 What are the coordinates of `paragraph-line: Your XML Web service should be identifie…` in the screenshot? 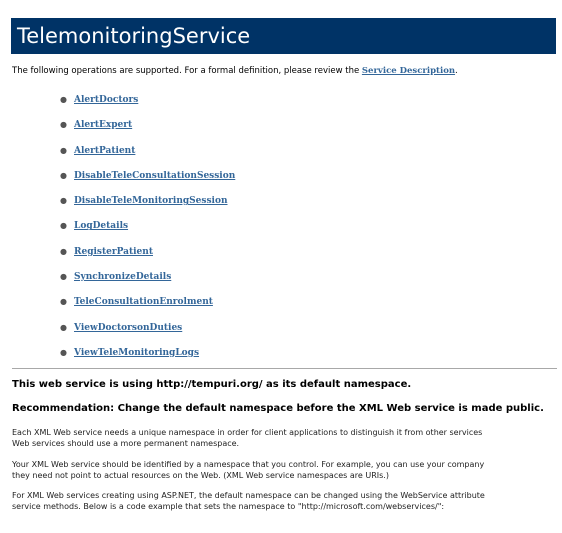 It's located at (248, 464).